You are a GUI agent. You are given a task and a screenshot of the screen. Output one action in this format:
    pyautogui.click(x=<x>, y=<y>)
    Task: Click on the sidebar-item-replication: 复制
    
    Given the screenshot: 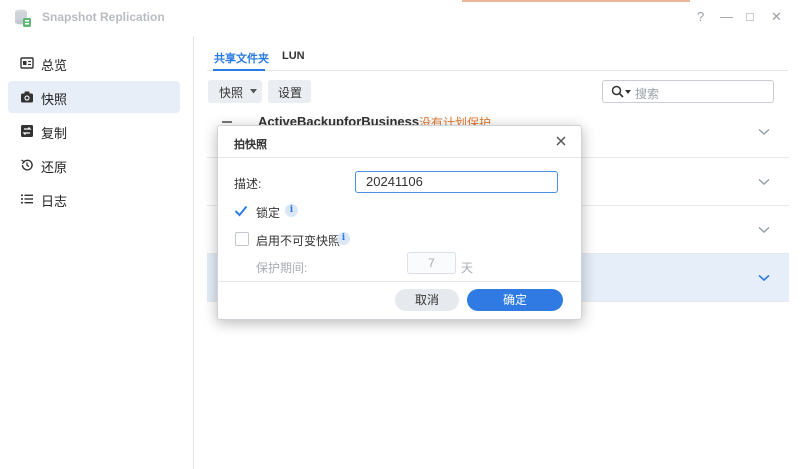 What is the action you would take?
    pyautogui.click(x=94, y=131)
    